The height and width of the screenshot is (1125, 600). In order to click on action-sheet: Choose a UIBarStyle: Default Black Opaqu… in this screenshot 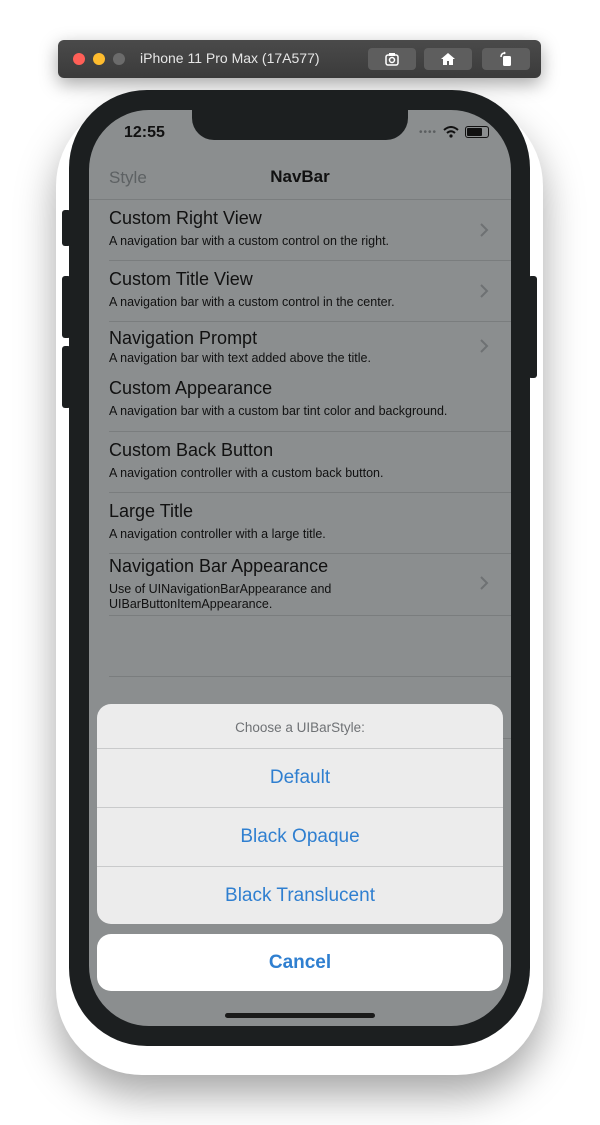, I will do `click(300, 814)`.